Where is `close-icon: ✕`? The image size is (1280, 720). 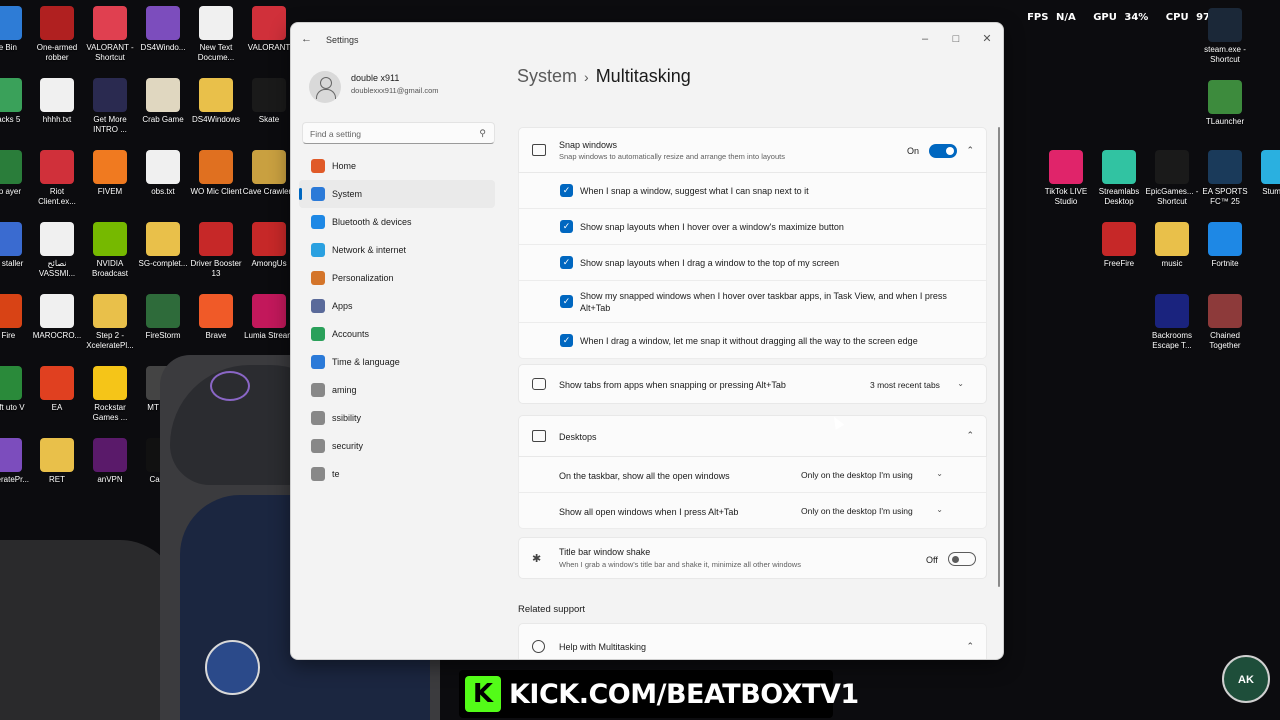
close-icon: ✕ is located at coordinates (987, 39).